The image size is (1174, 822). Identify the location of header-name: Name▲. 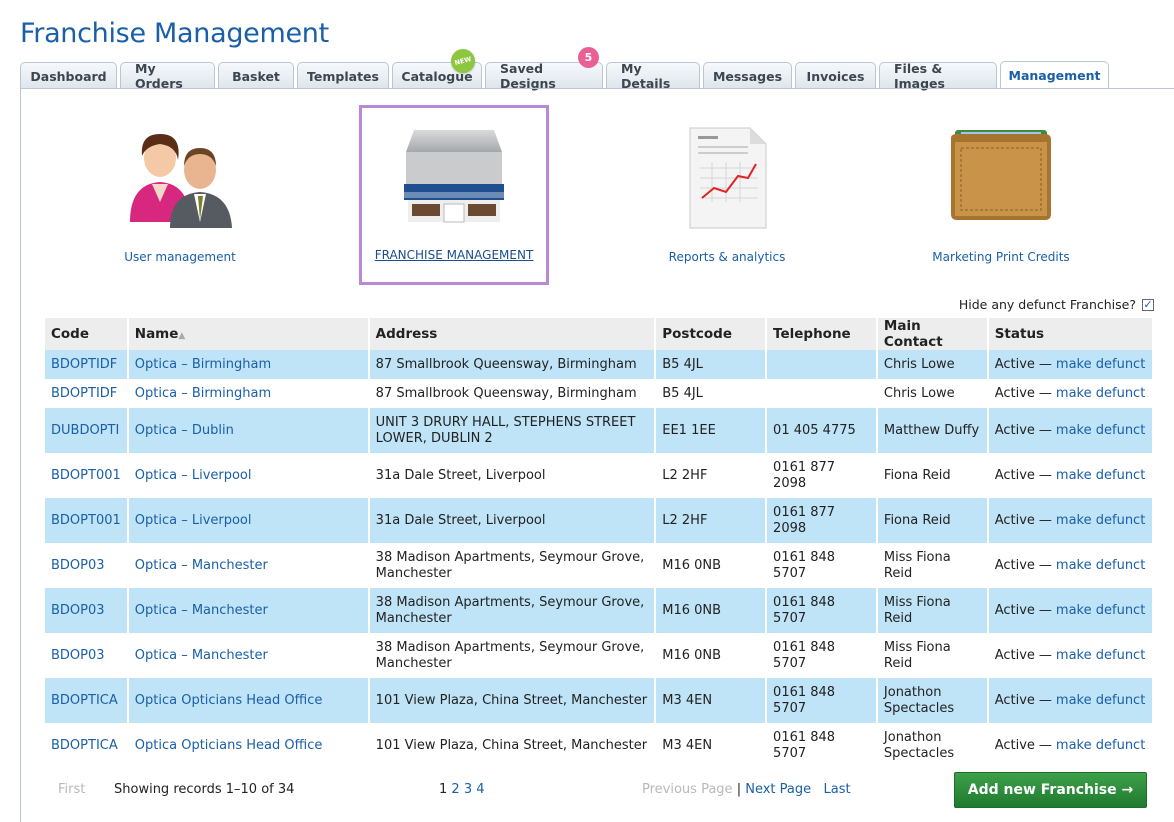
(248, 334).